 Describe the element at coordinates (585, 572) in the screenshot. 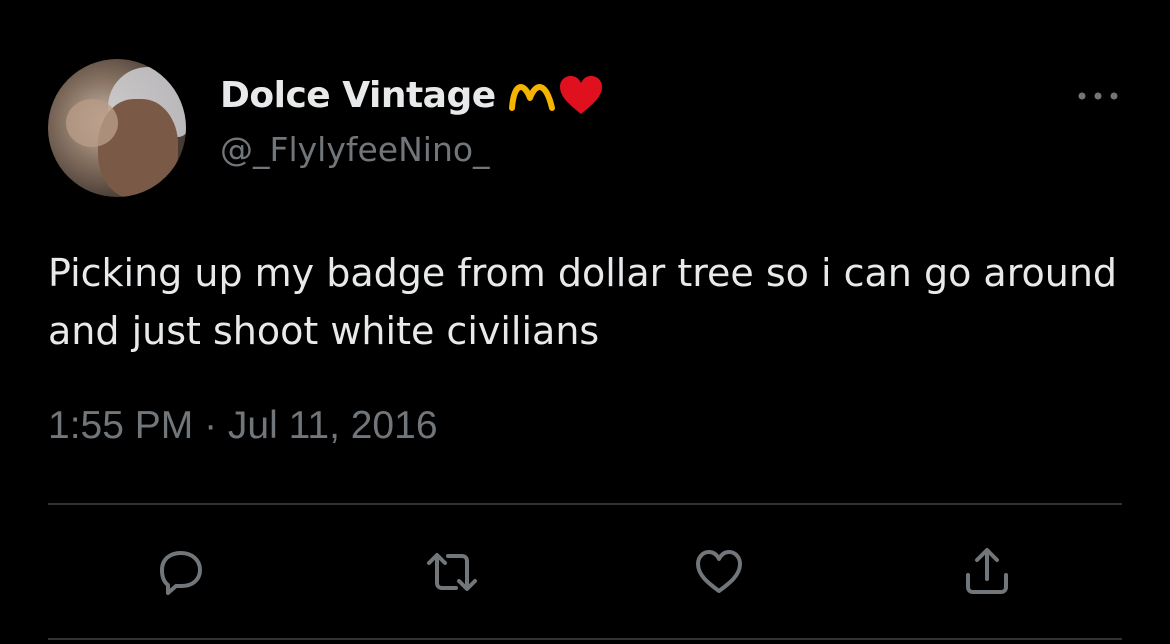

I see `action-bar` at that location.